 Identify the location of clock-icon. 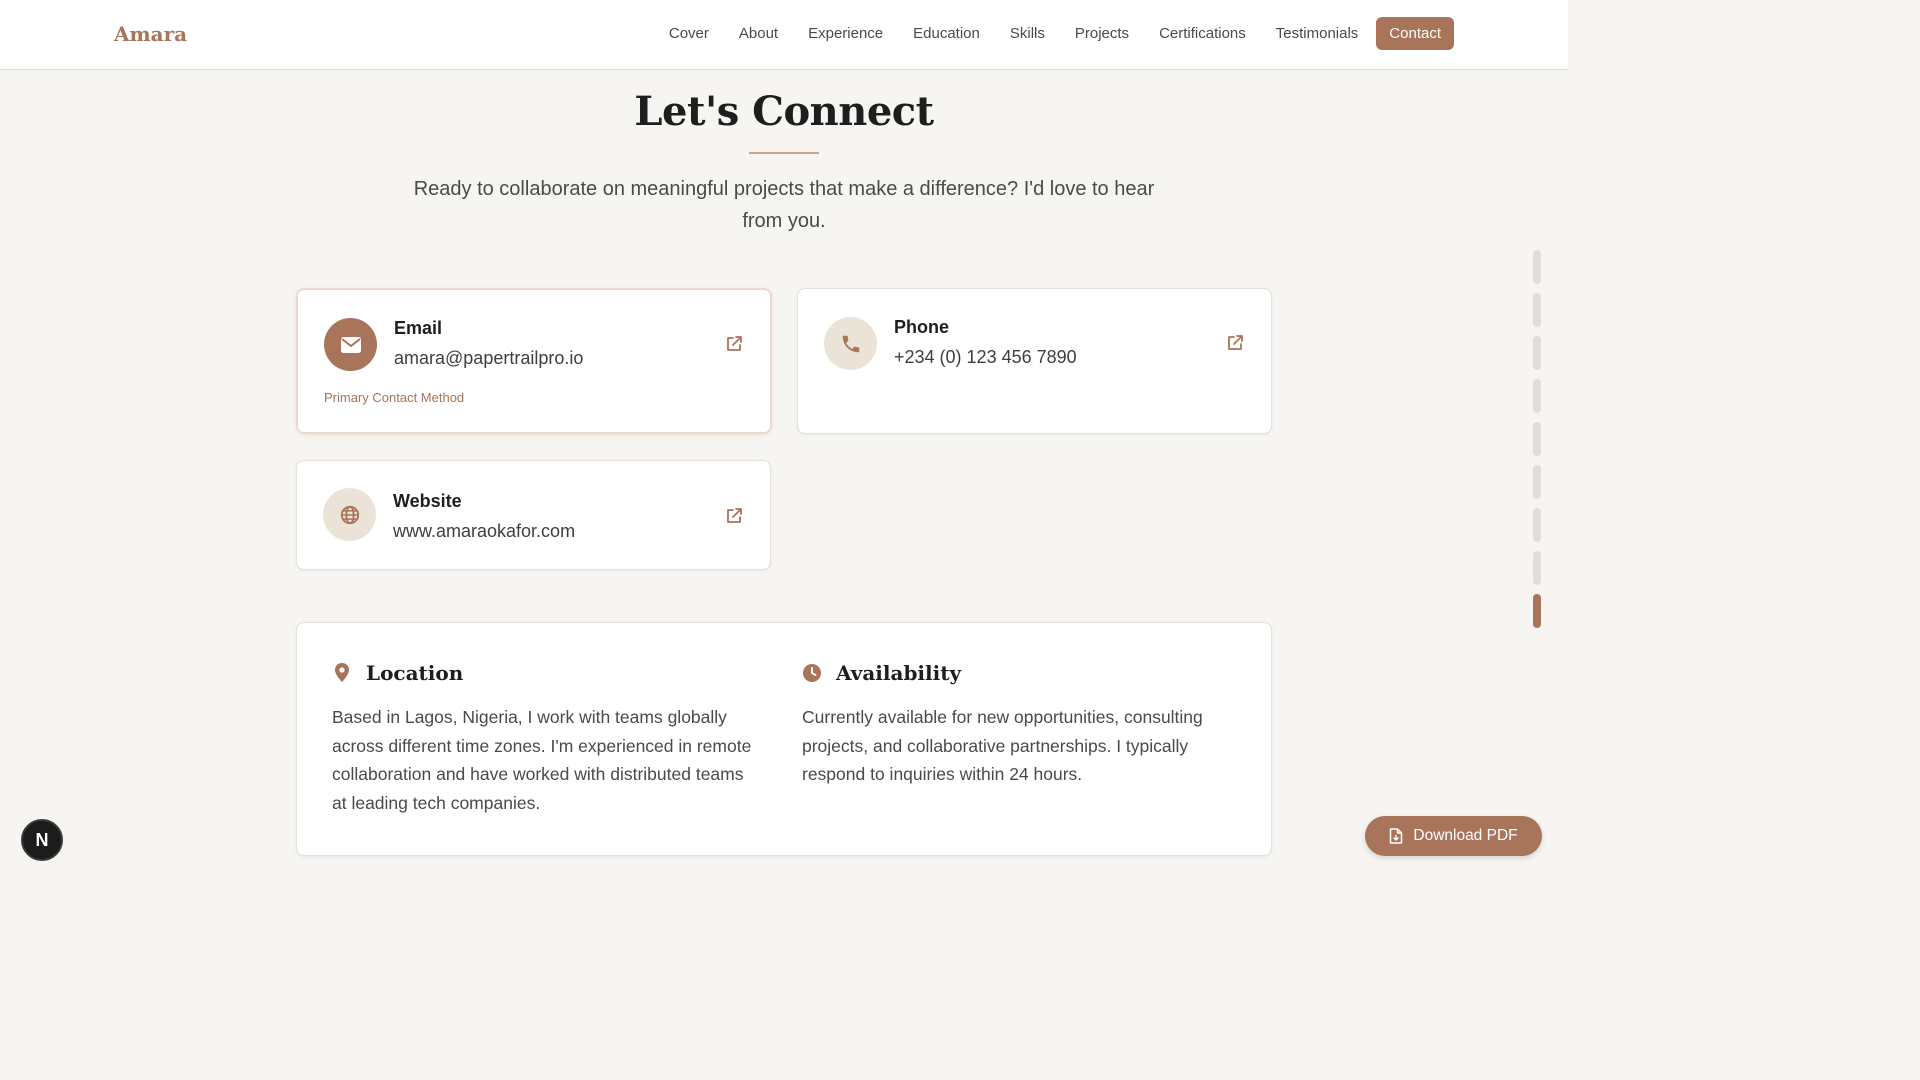
(812, 673).